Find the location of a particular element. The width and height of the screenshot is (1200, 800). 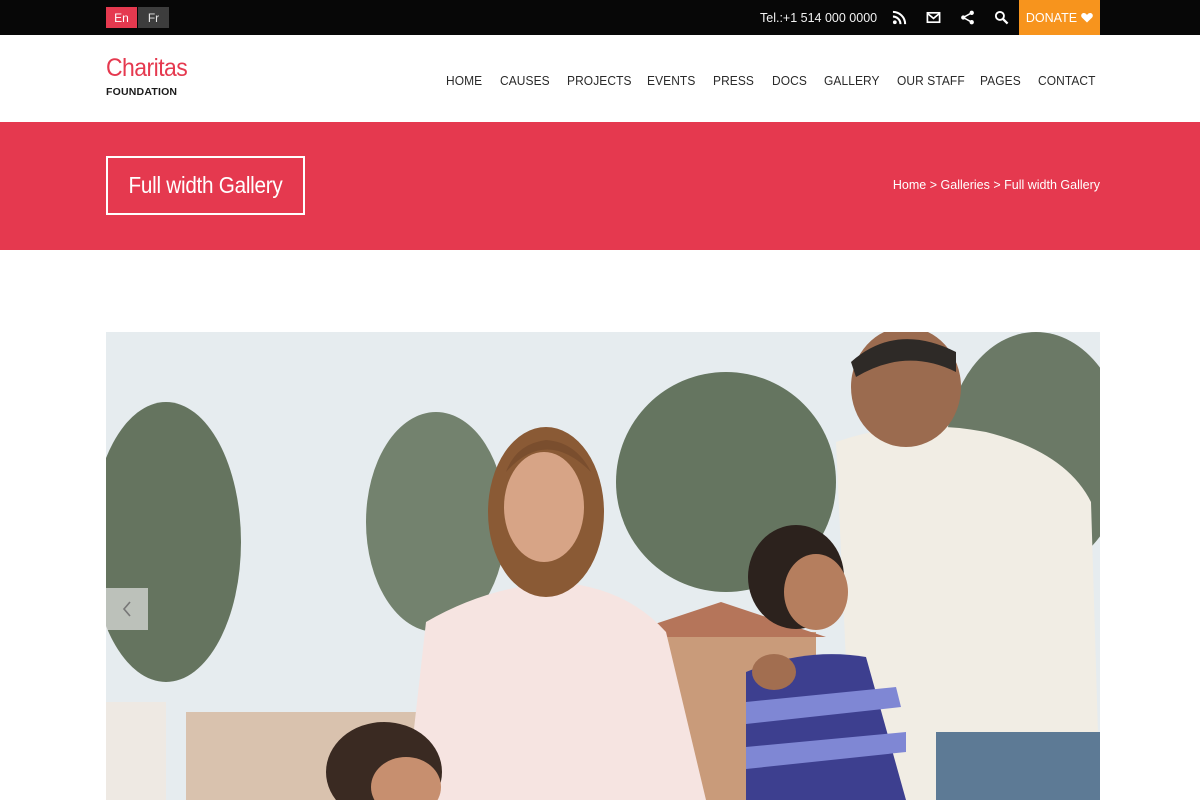

breadcrumb: Home > Galleries > Full width Gallery is located at coordinates (996, 185).